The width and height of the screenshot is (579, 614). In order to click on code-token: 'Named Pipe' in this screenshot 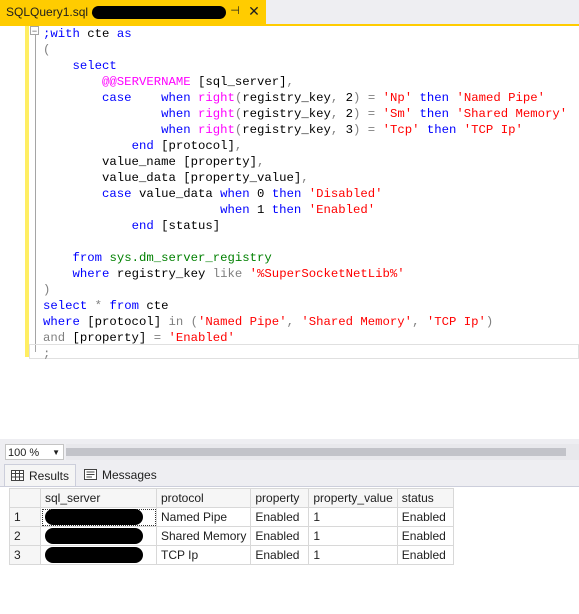, I will do `click(242, 322)`.